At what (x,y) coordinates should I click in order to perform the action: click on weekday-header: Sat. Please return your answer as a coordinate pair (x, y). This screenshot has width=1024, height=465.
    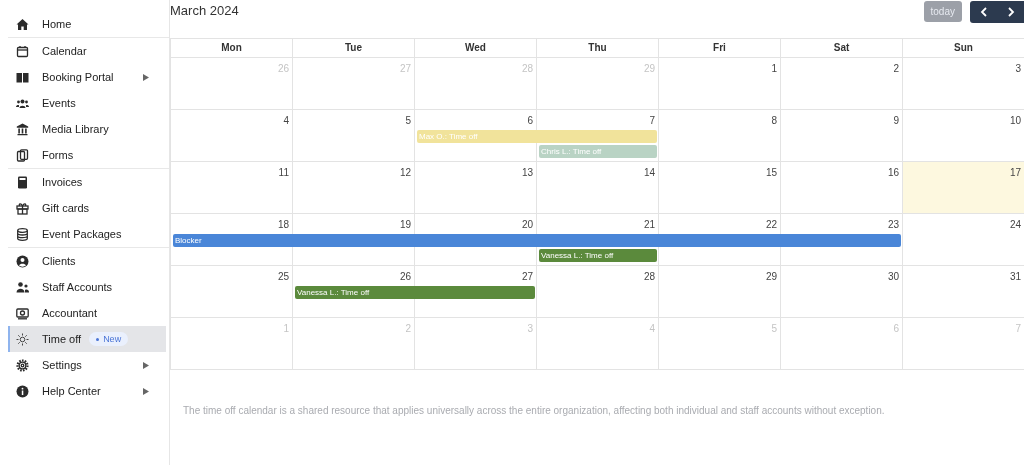
    Looking at the image, I should click on (842, 48).